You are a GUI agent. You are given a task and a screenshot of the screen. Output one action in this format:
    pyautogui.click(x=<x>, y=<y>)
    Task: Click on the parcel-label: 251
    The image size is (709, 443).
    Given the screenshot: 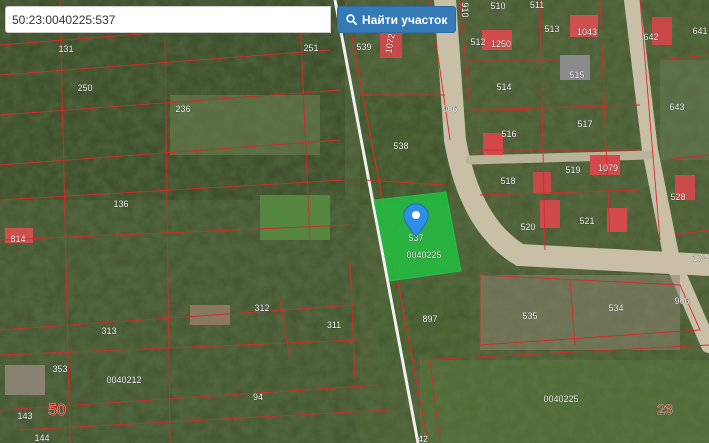 What is the action you would take?
    pyautogui.click(x=310, y=48)
    